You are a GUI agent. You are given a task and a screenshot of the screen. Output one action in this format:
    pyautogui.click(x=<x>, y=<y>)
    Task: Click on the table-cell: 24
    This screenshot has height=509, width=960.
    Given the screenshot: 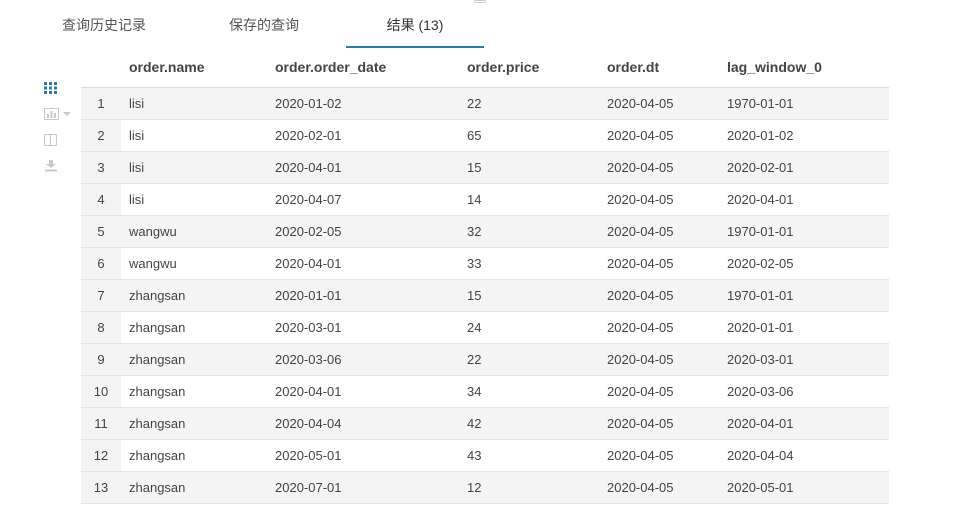 What is the action you would take?
    pyautogui.click(x=529, y=327)
    